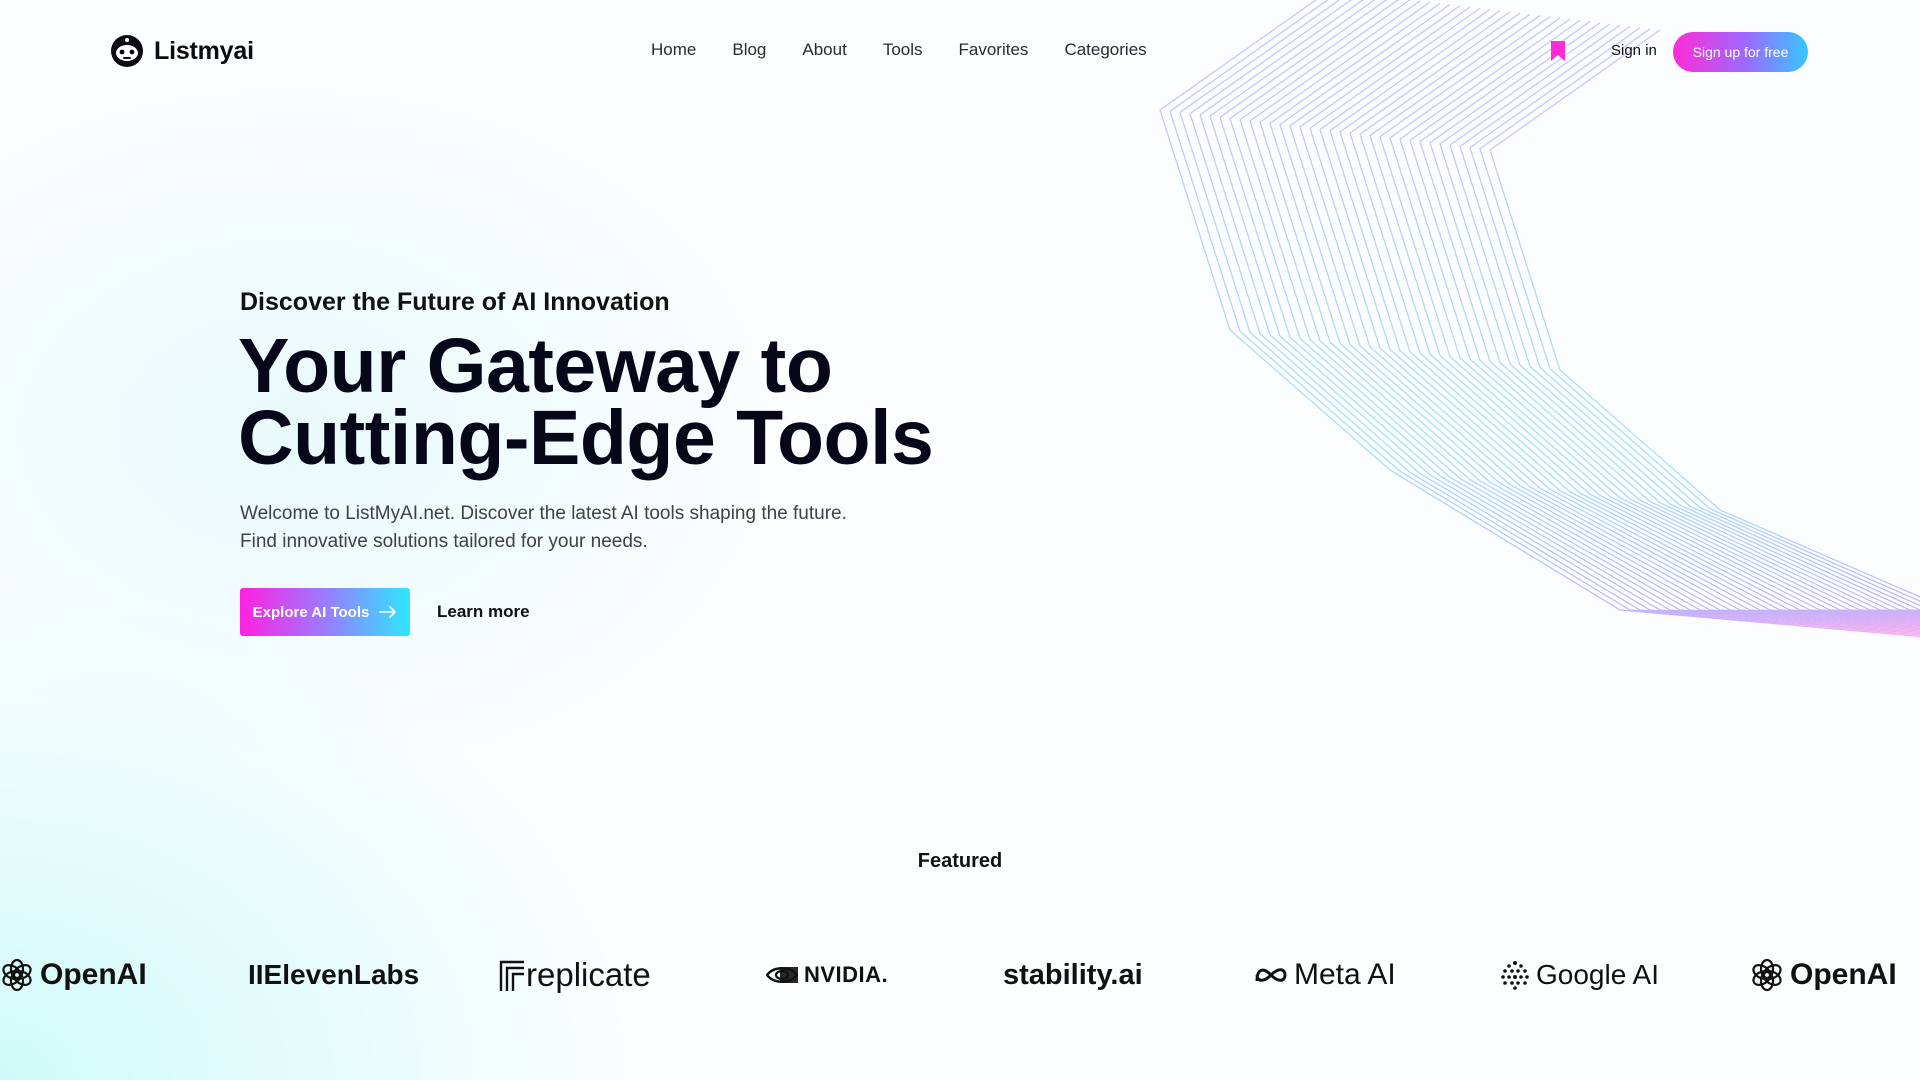  What do you see at coordinates (455, 302) in the screenshot?
I see `hero-eyebrow: Discover the Future of AI Innovation` at bounding box center [455, 302].